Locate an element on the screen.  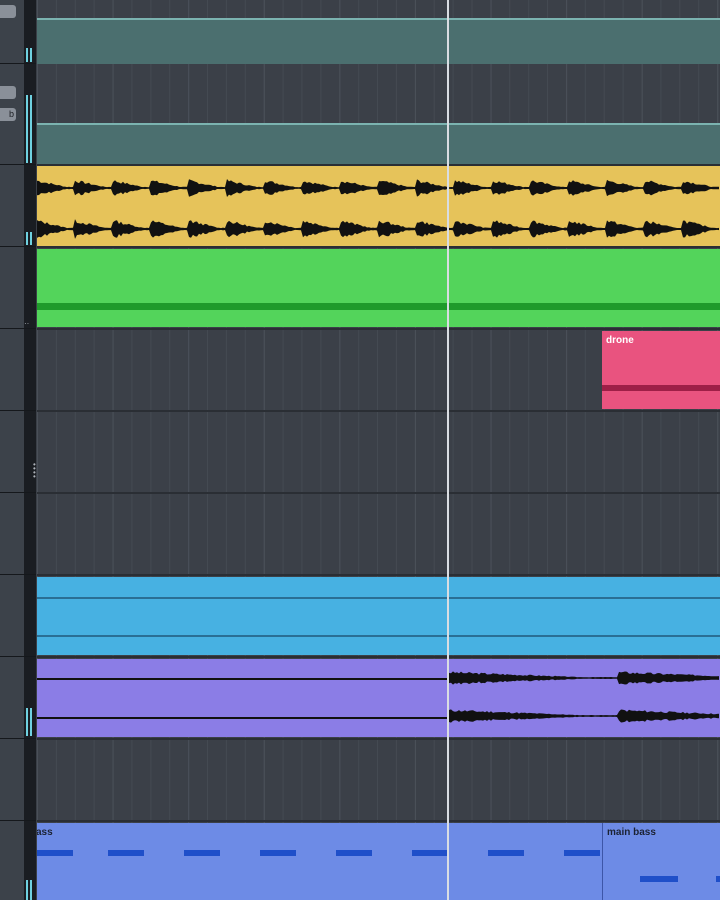
grip-dots-icon: • • • • is located at coordinates (34, 471).